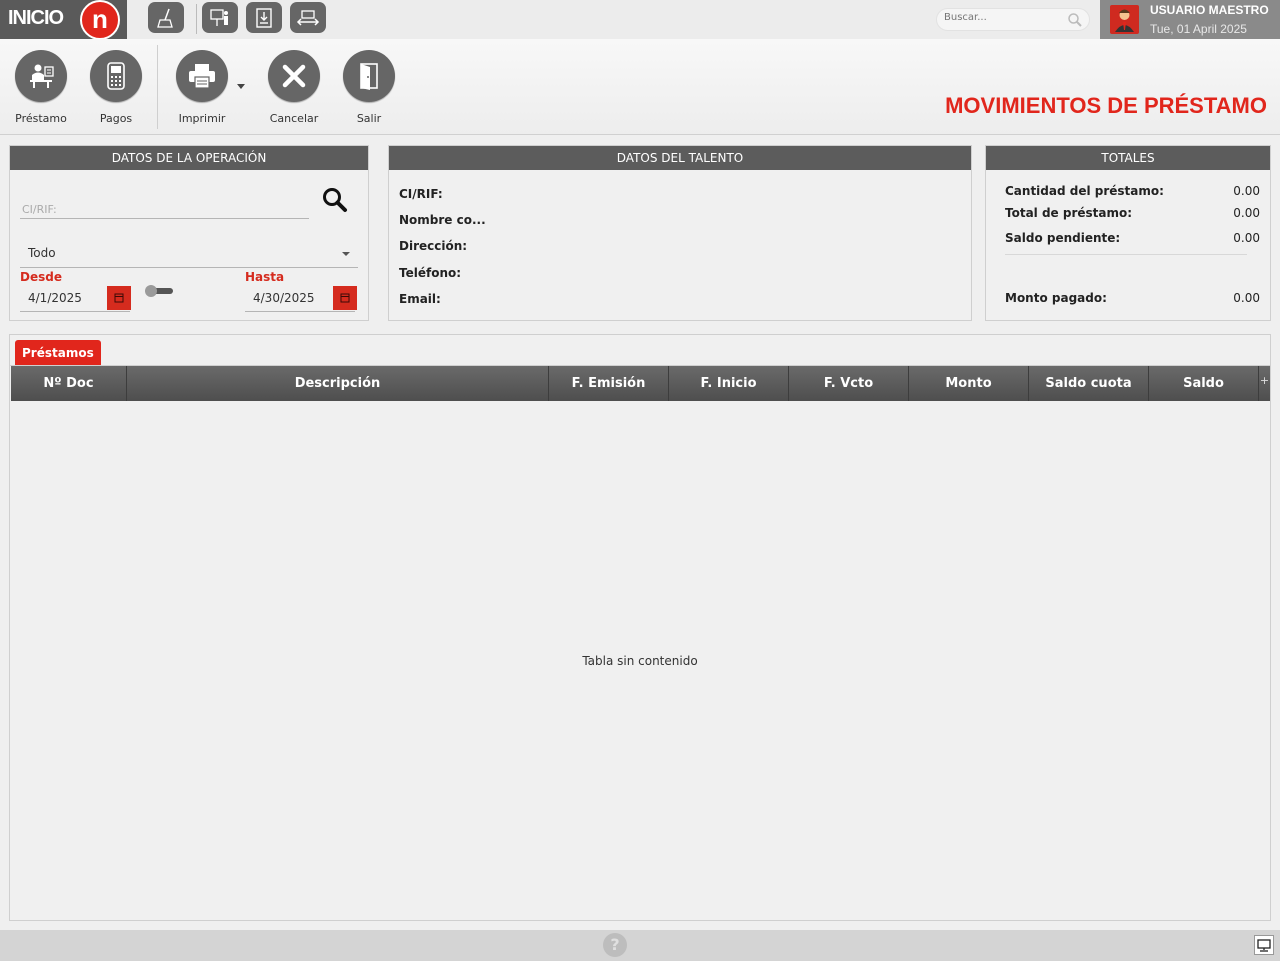  What do you see at coordinates (58, 353) in the screenshot?
I see `tab-prestamos: Préstamos` at bounding box center [58, 353].